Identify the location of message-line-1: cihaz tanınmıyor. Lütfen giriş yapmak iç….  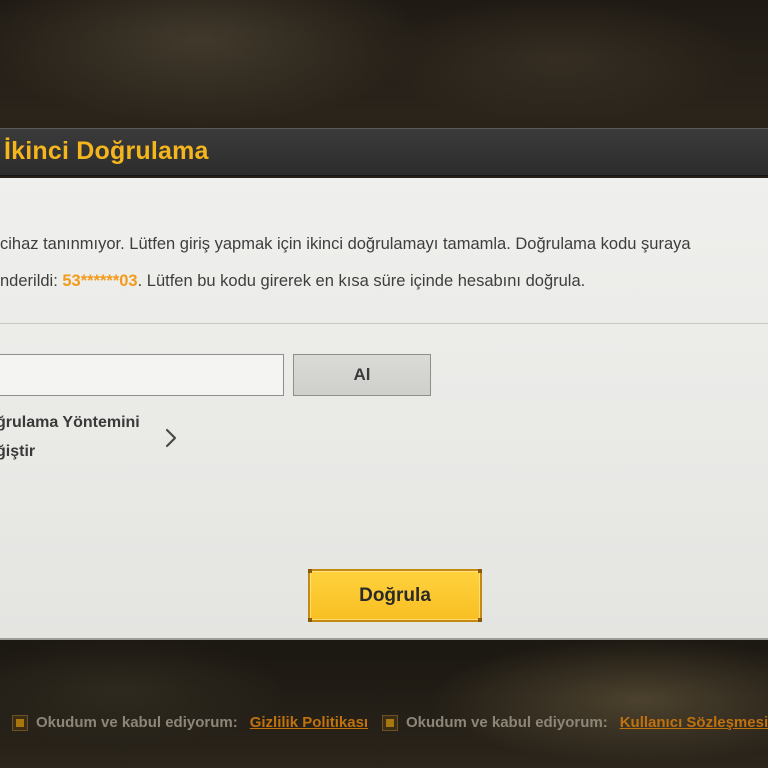
(345, 244).